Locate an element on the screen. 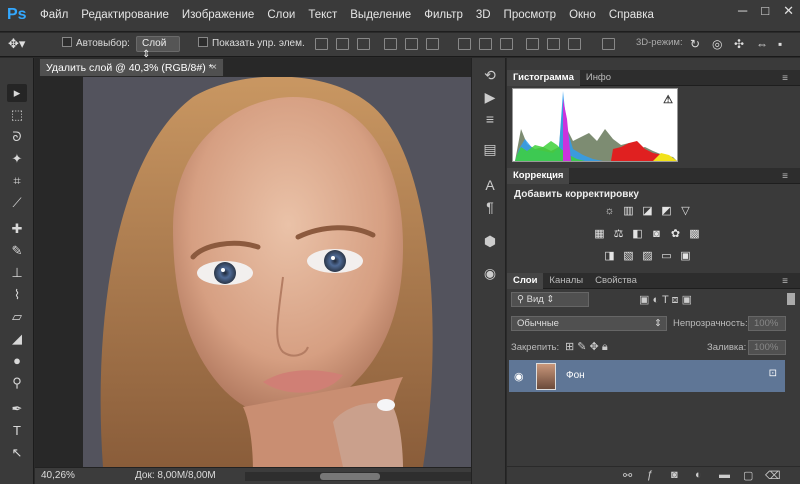 Image resolution: width=800 pixels, height=484 pixels. menu-edit: Редактирование is located at coordinates (125, 15).